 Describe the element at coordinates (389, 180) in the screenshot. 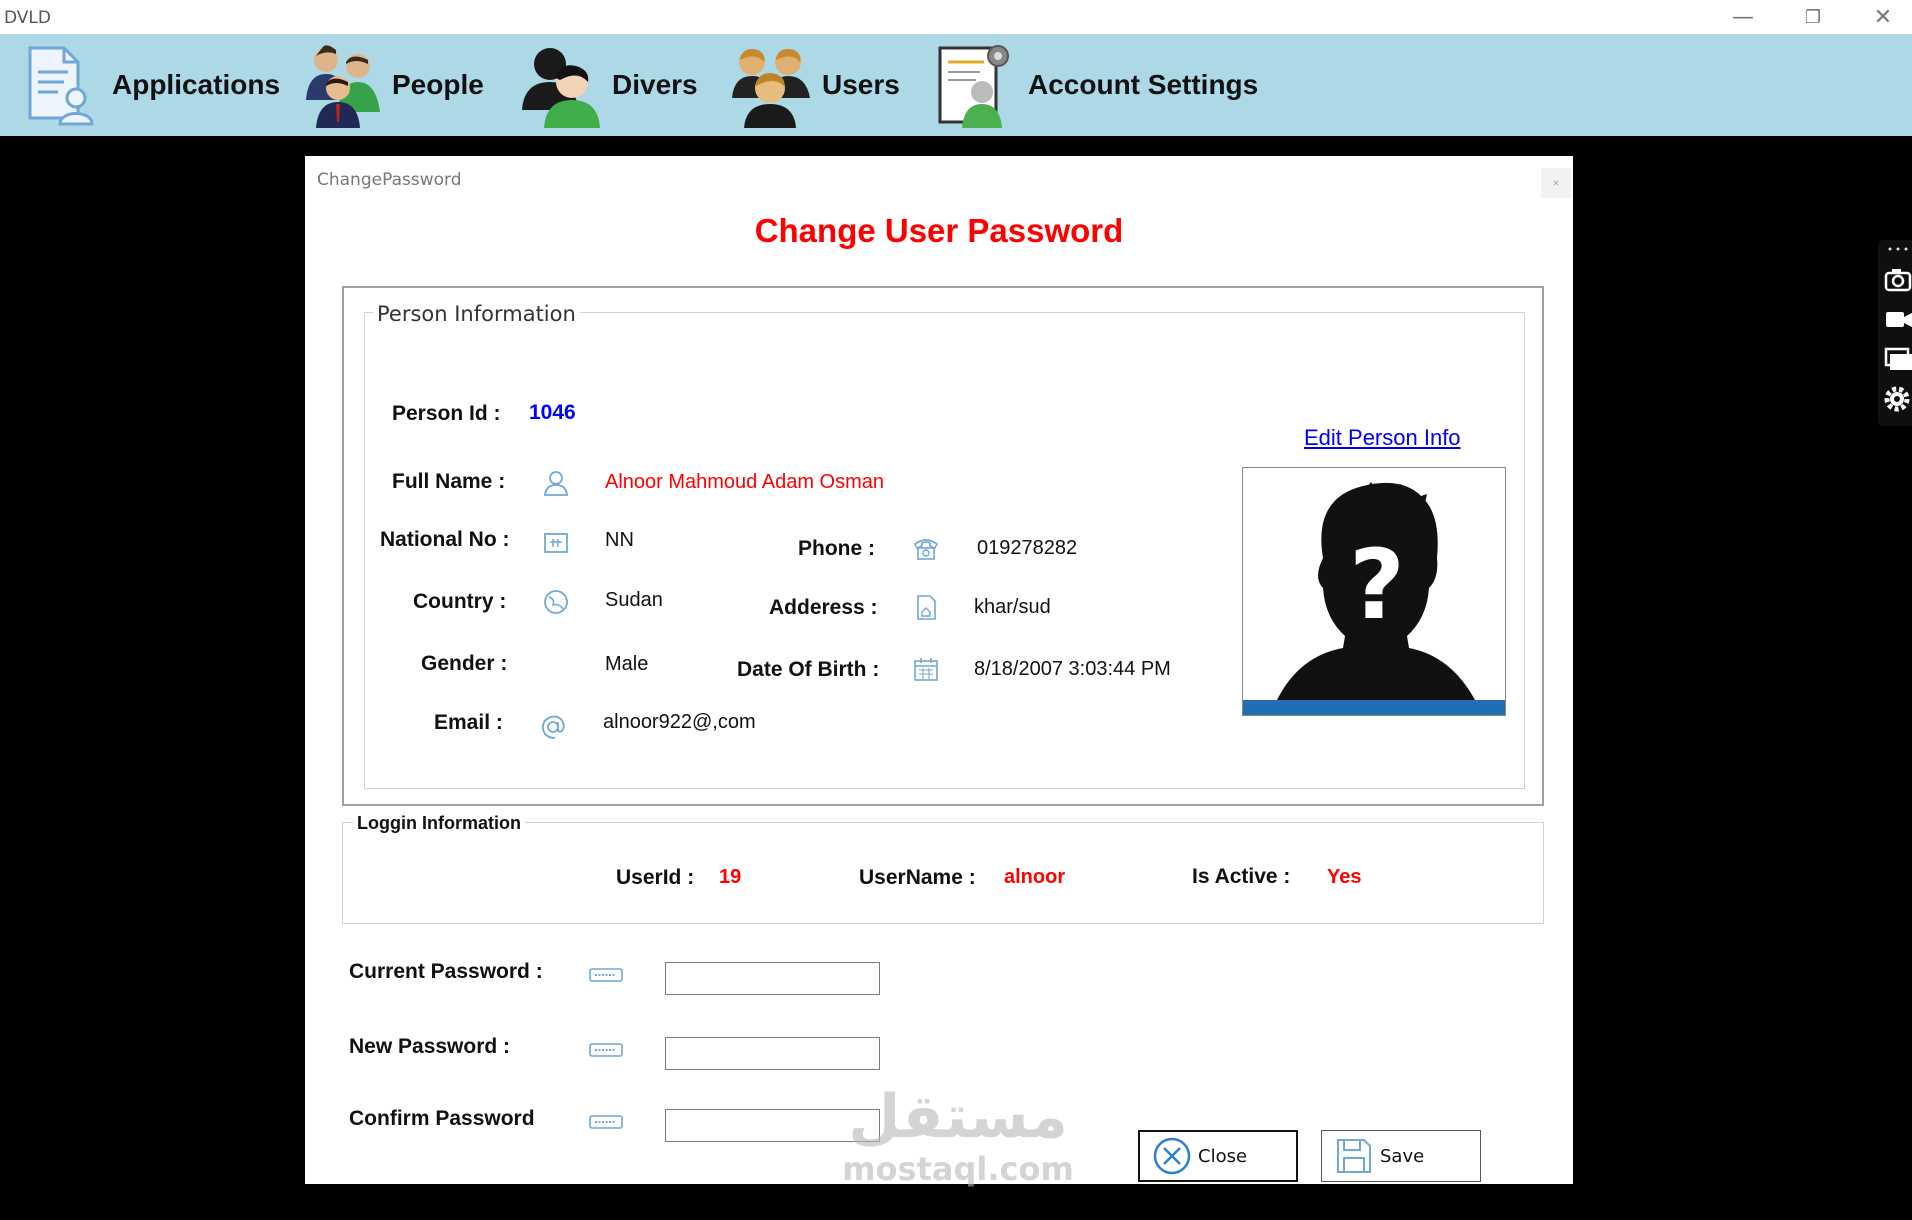

I see `dialog-title: ChangePassword` at that location.